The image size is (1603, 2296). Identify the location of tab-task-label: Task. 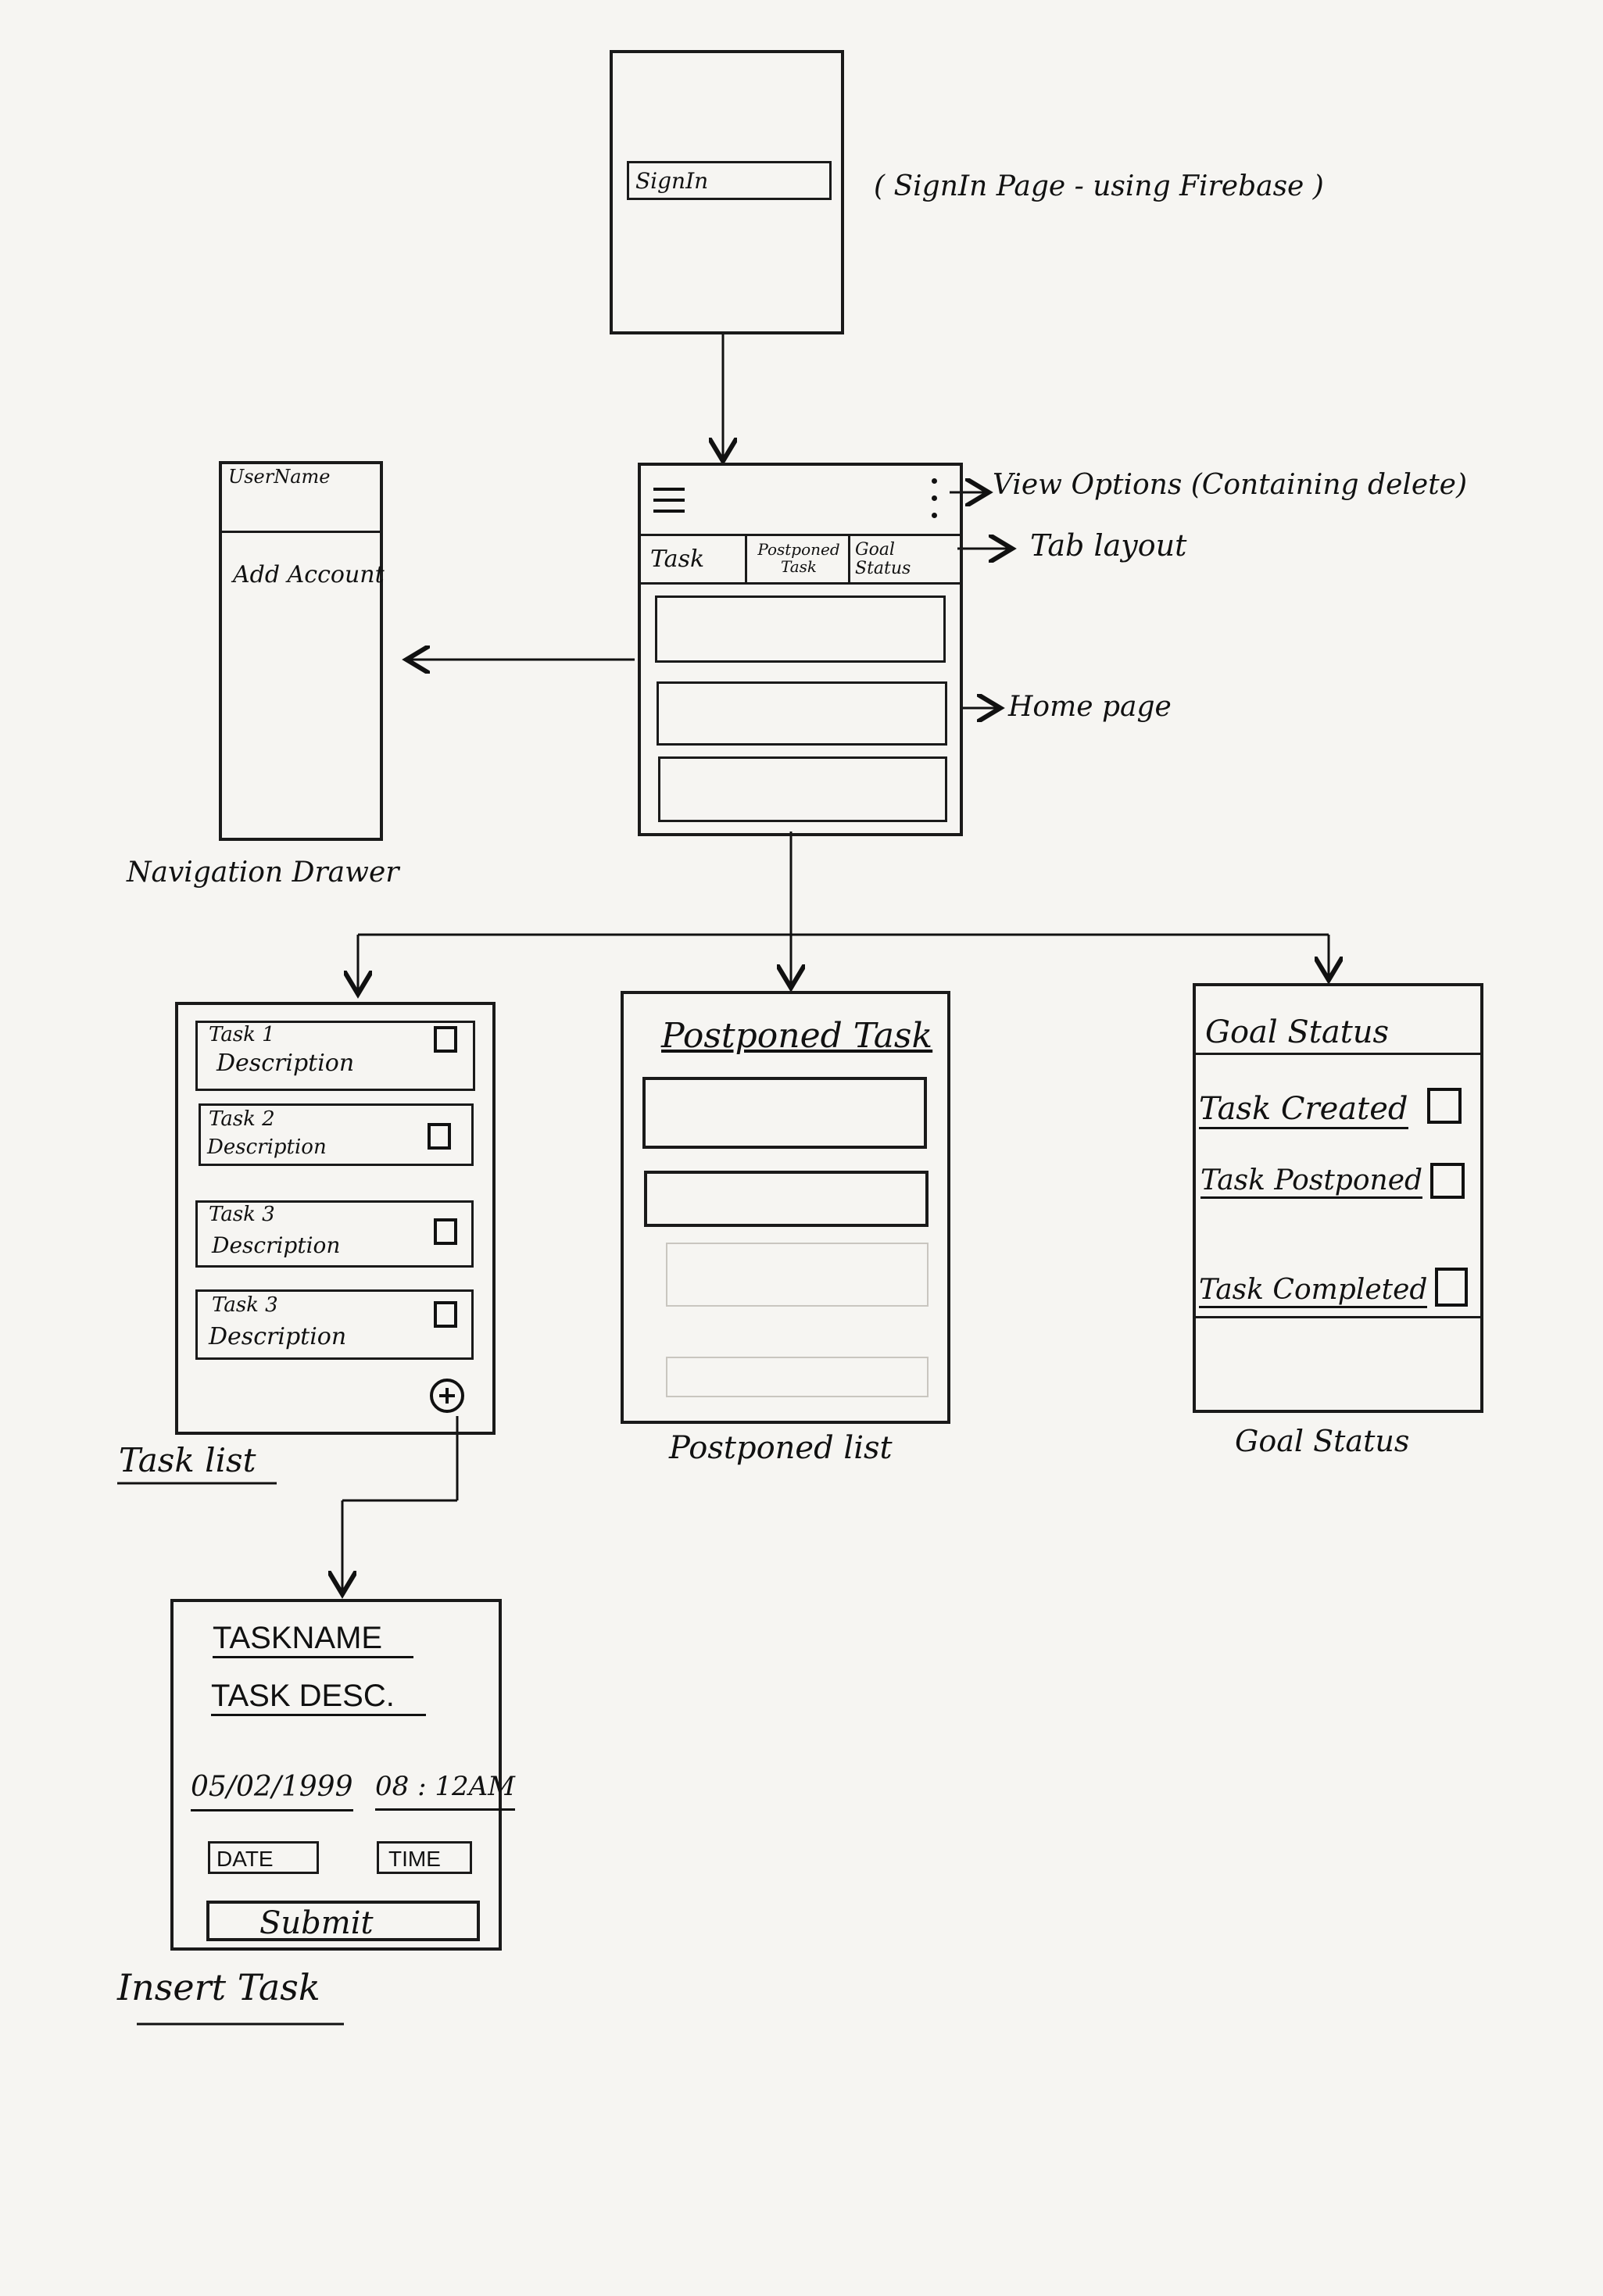
(677, 559).